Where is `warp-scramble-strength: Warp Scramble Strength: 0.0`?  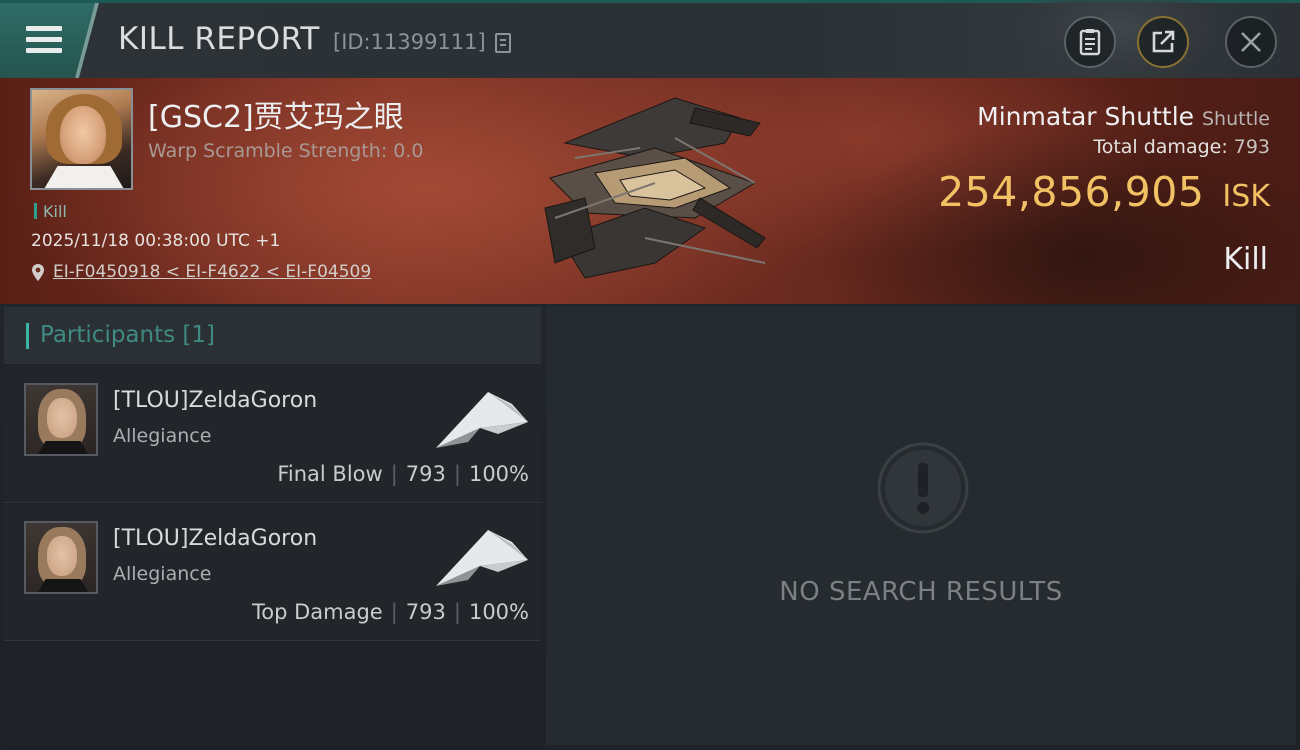
warp-scramble-strength: Warp Scramble Strength: 0.0 is located at coordinates (286, 151).